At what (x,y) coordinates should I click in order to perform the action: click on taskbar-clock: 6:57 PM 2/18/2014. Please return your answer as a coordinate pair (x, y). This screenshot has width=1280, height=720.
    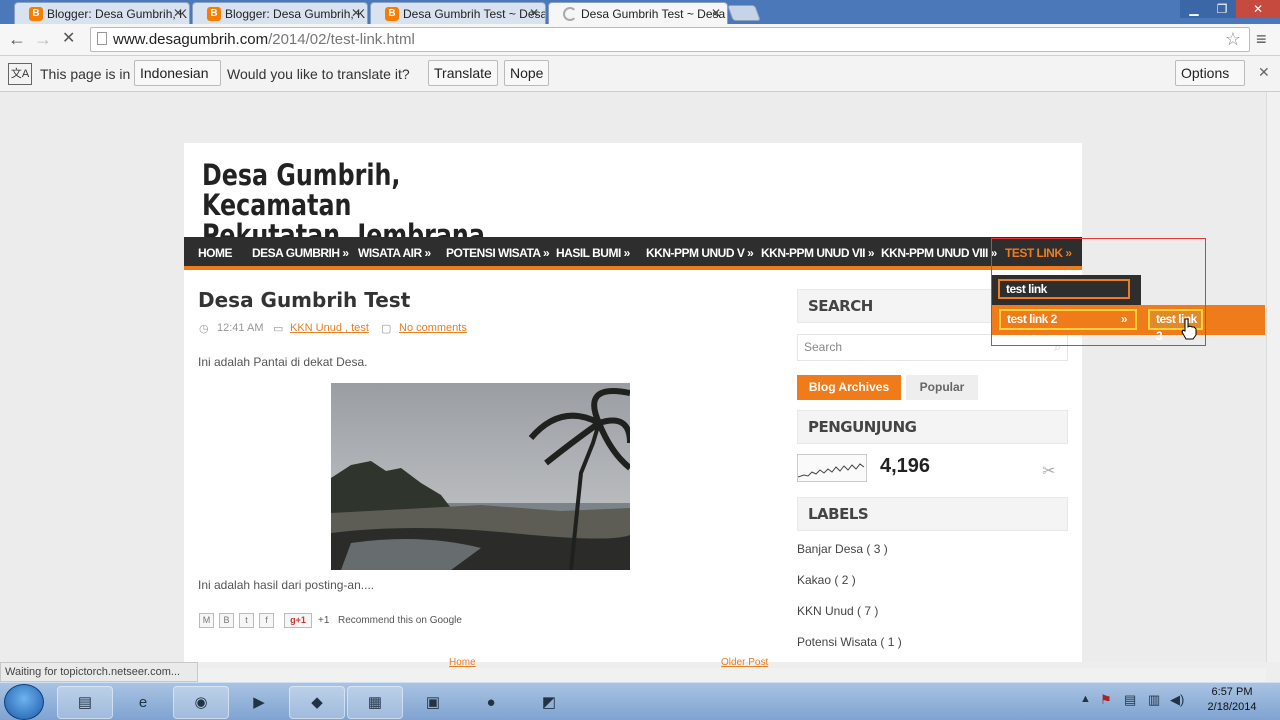
    Looking at the image, I should click on (1232, 700).